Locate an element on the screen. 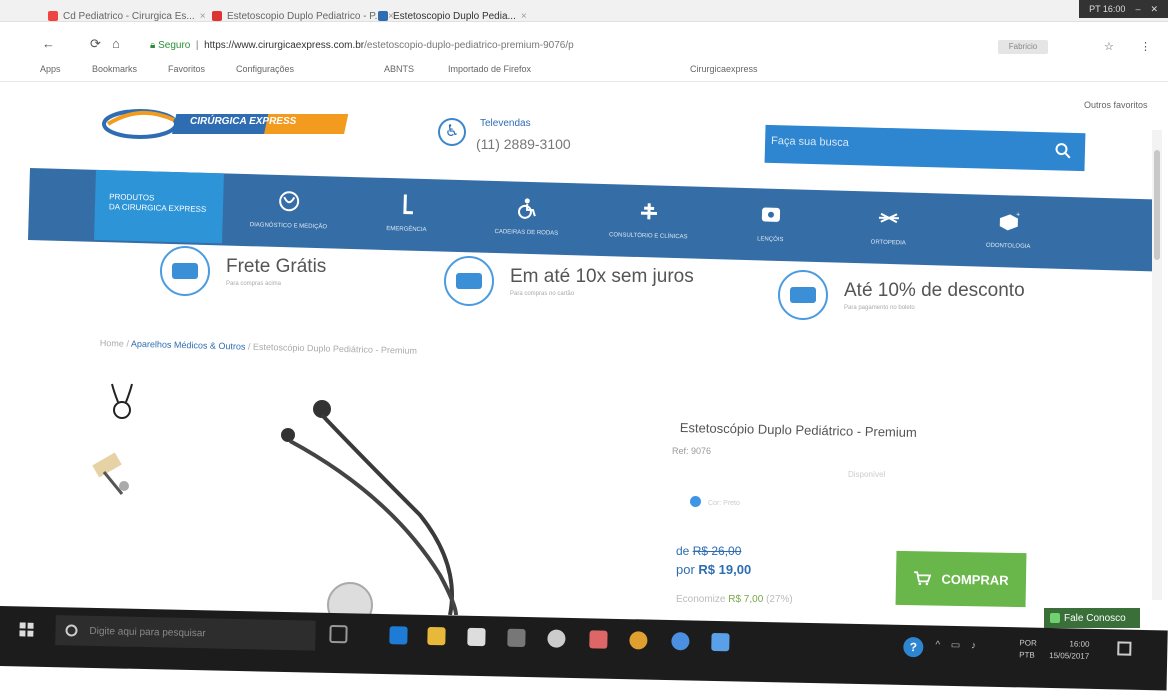  breadcrumb-current: Estetoscópio Duplo Pediátrico - Premium is located at coordinates (335, 348).